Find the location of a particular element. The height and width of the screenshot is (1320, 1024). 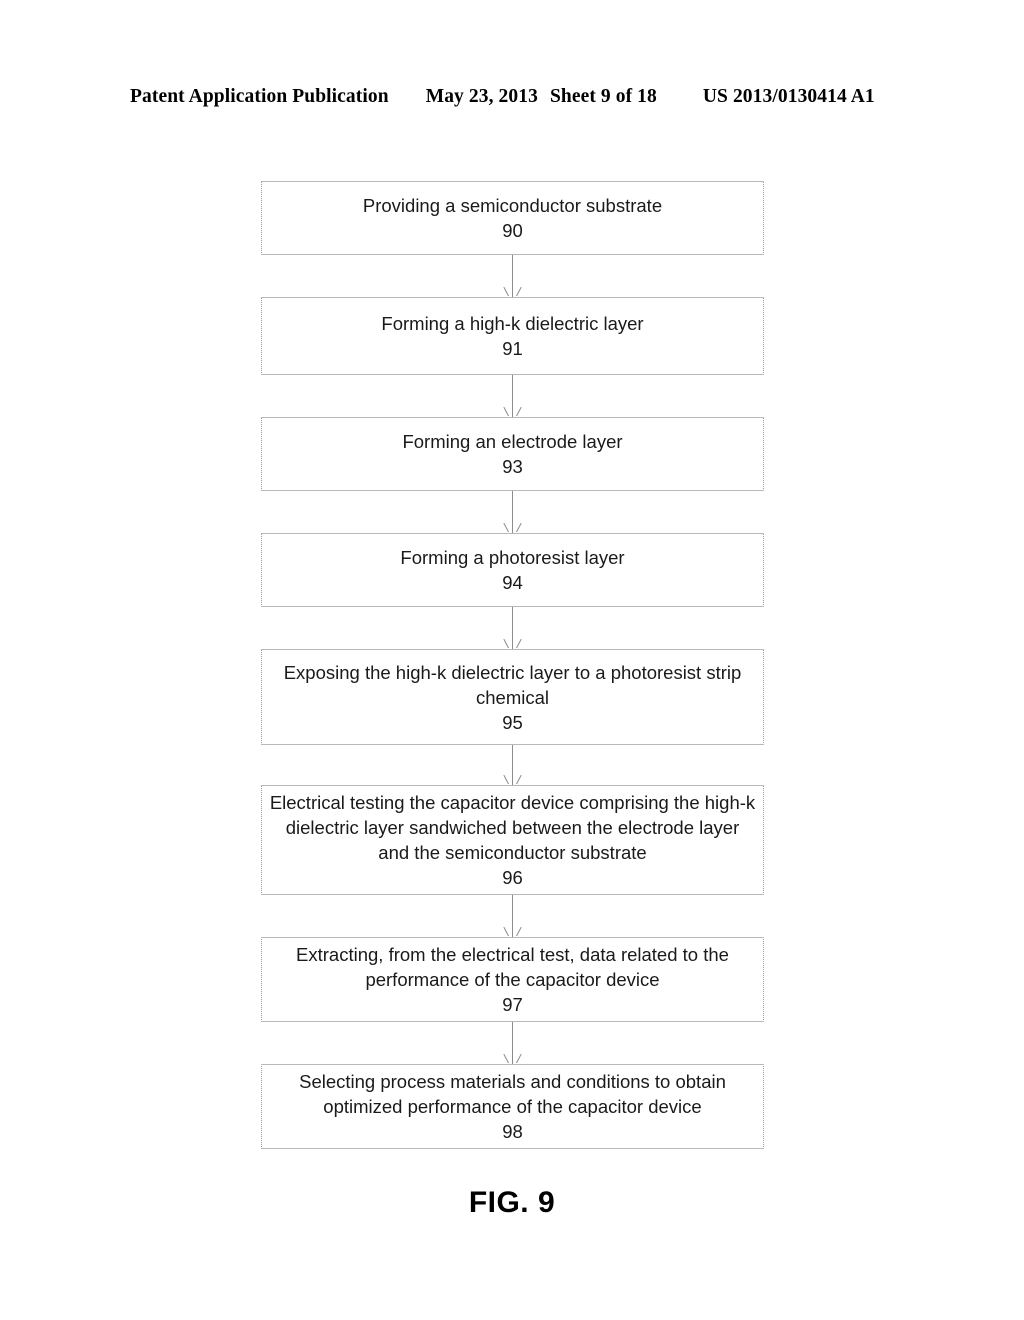

flow-node-90: Providing a semiconductor substrate 90 is located at coordinates (512, 218).